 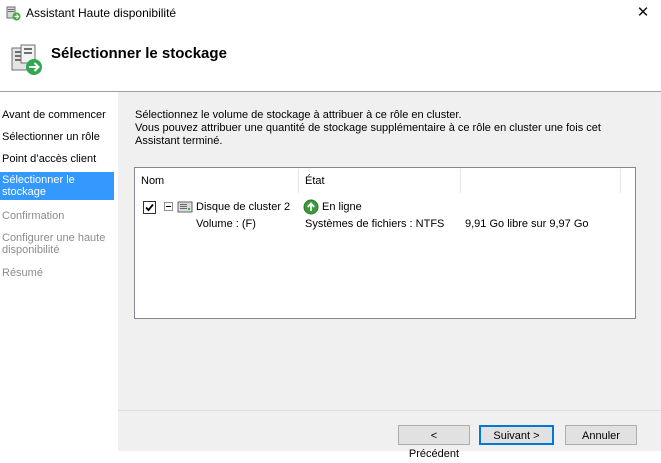 What do you see at coordinates (57, 115) in the screenshot?
I see `step-before-you-begin: Avant de commencer` at bounding box center [57, 115].